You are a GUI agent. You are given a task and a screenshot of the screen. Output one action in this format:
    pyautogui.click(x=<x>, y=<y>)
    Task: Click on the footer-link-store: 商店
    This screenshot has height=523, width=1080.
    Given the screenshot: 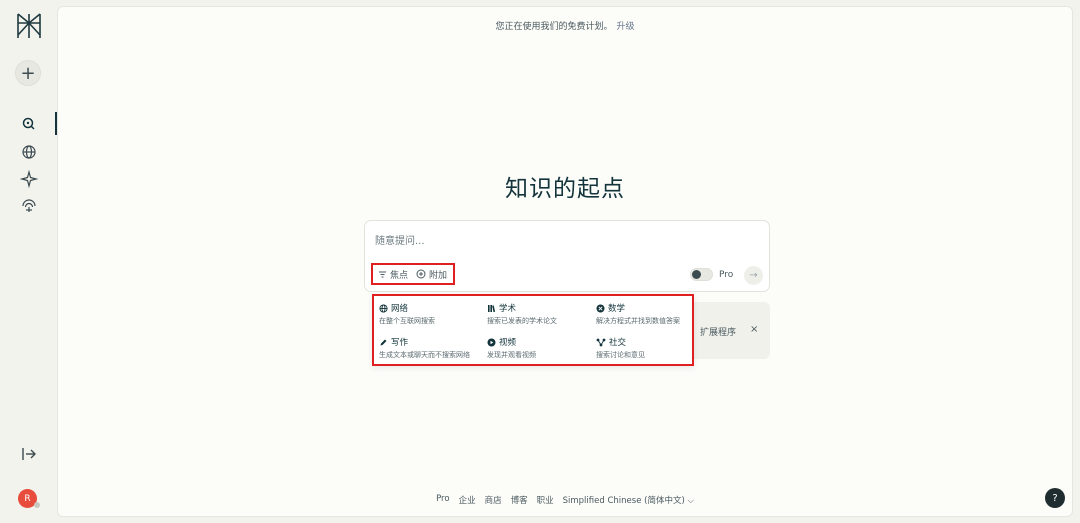 What is the action you would take?
    pyautogui.click(x=493, y=500)
    